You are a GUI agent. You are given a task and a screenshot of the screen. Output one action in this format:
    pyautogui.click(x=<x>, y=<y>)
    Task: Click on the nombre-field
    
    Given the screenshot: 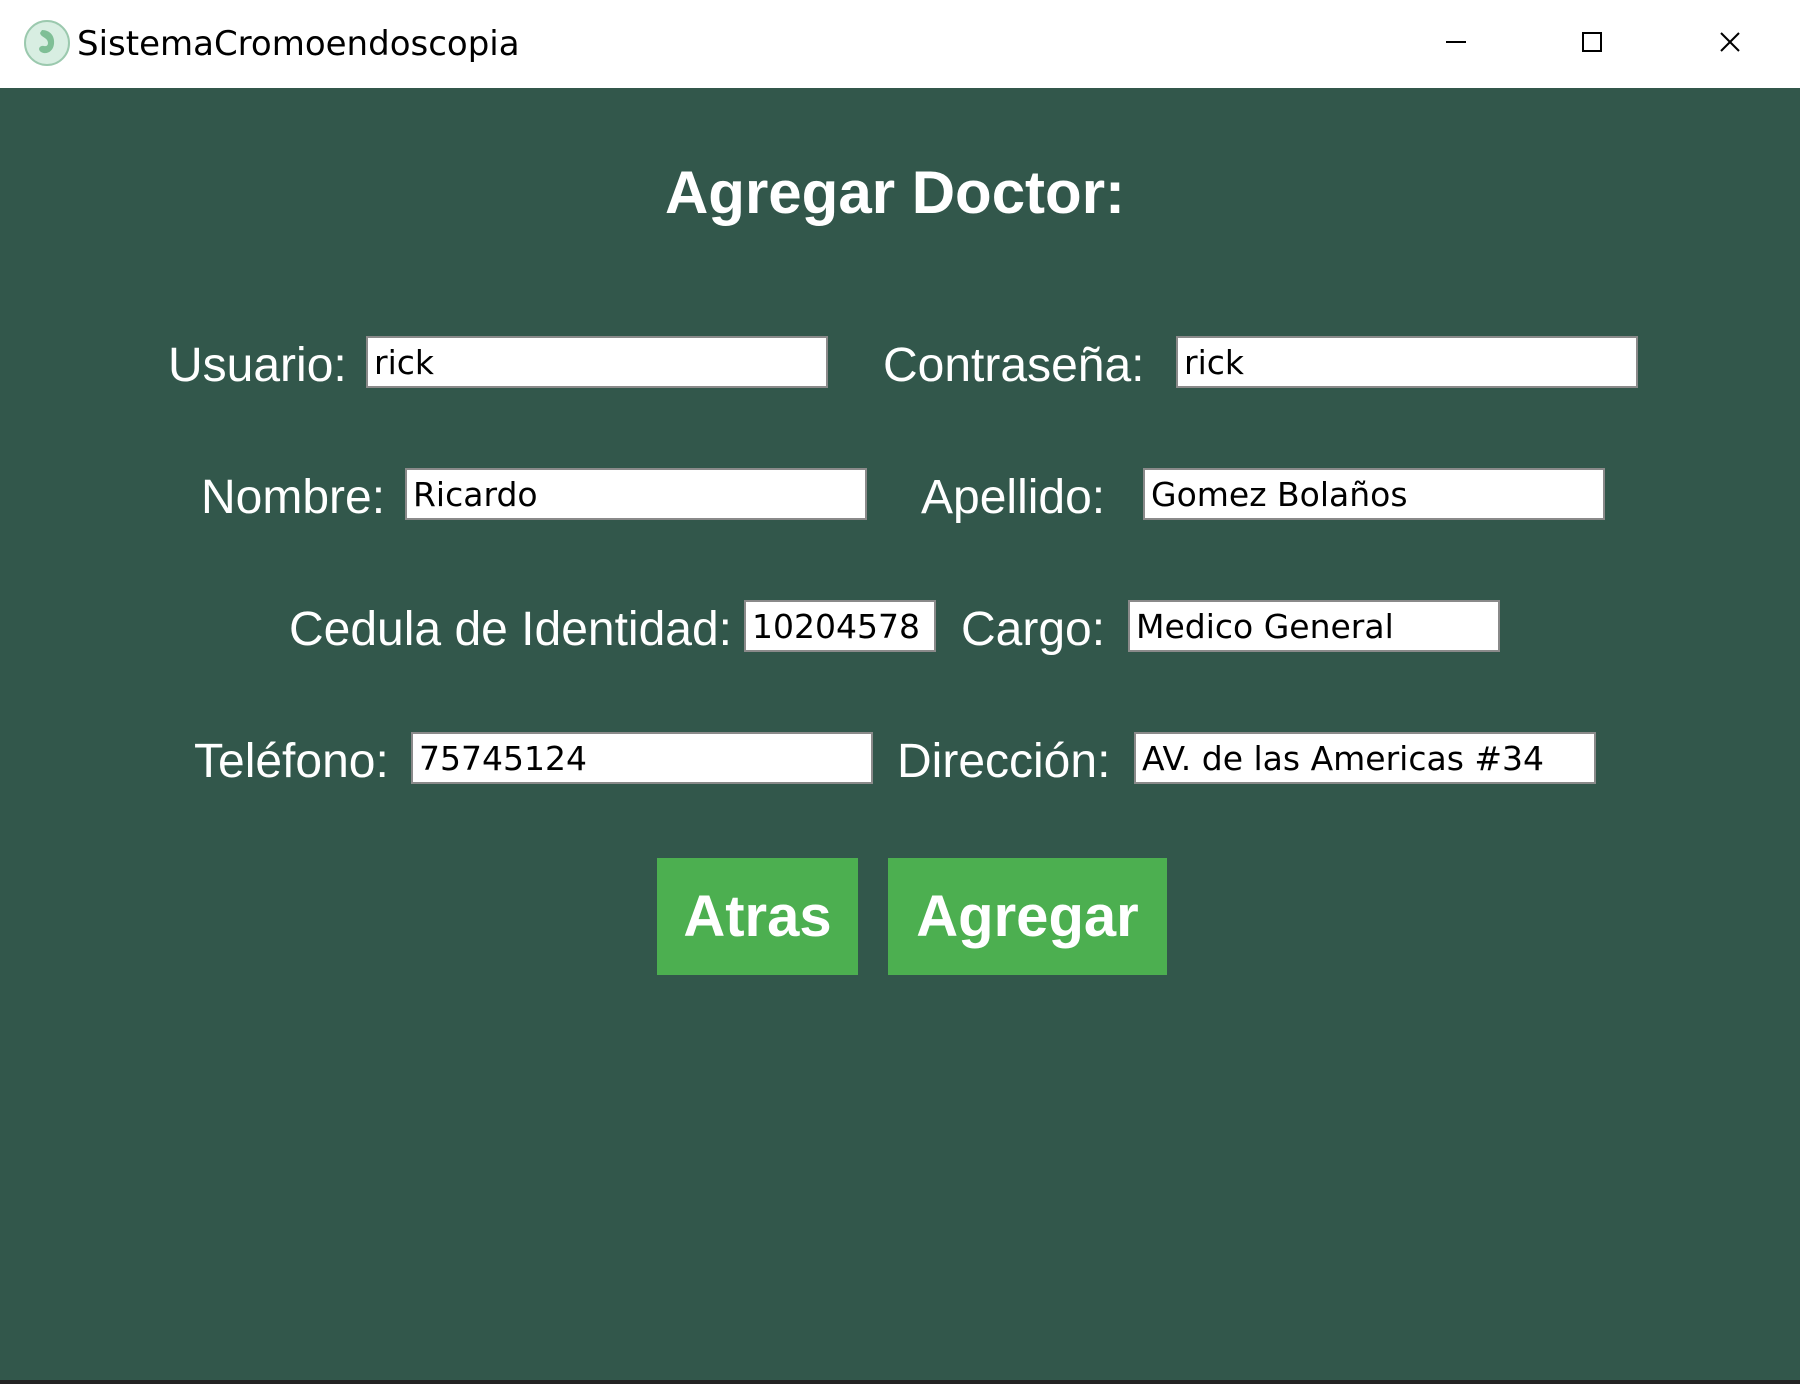 What is the action you would take?
    pyautogui.click(x=636, y=494)
    